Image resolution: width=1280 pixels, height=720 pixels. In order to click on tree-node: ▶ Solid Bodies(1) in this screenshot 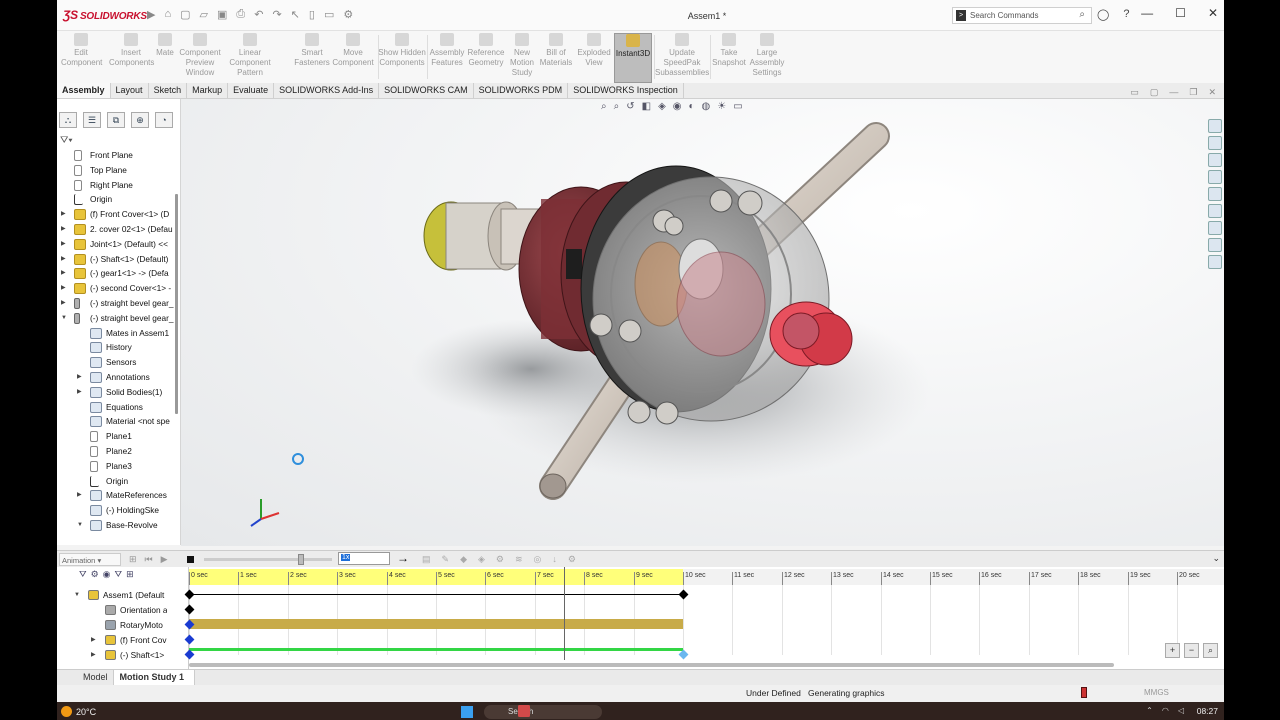, I will do `click(116, 392)`.